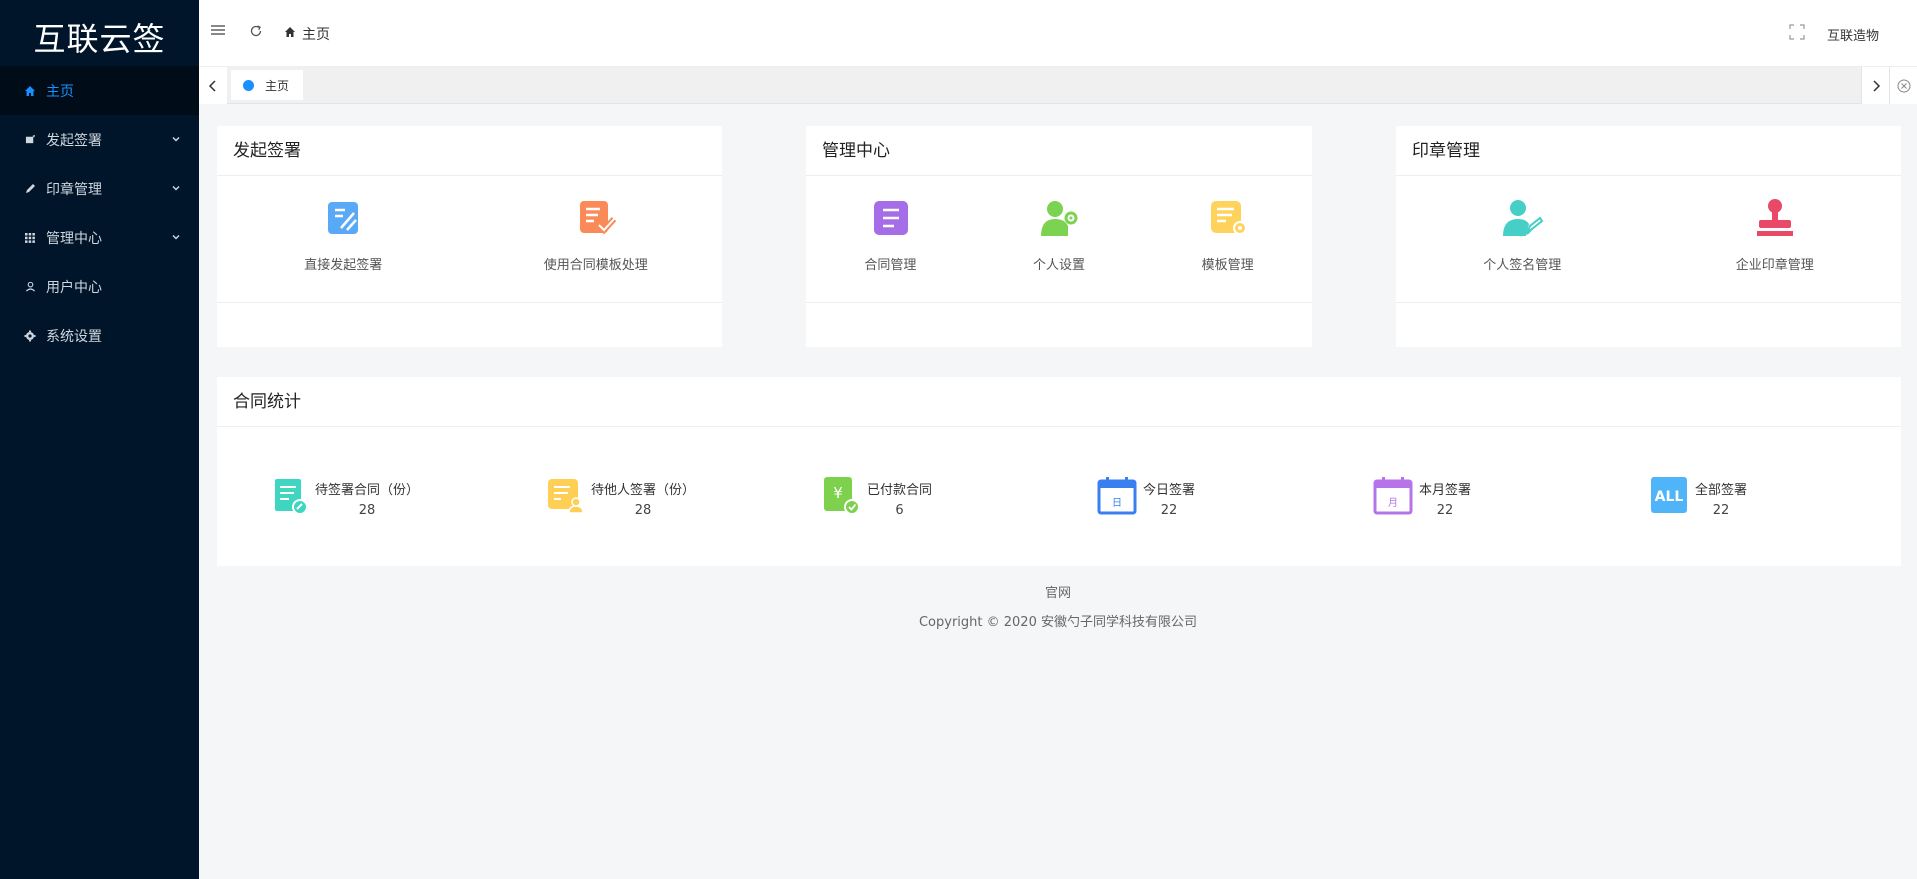 The height and width of the screenshot is (879, 1917). I want to click on tile-contract-manage: 合同管理, so click(890, 234).